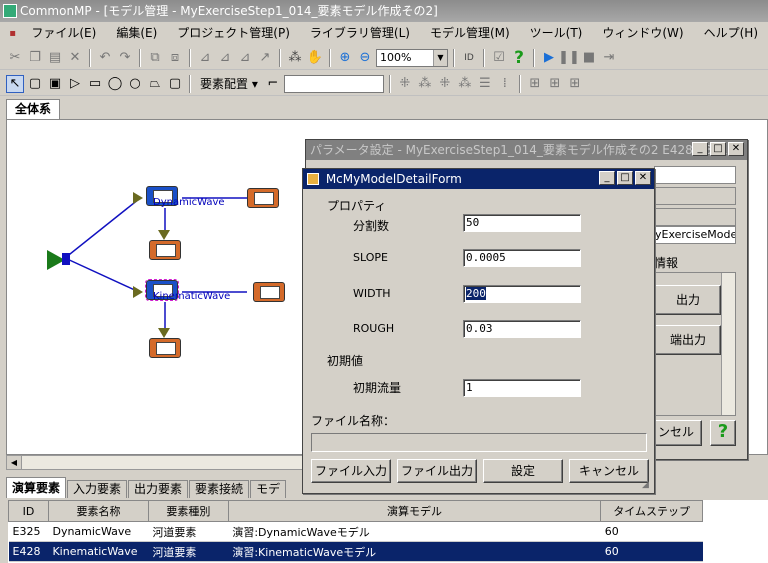  Describe the element at coordinates (155, 84) in the screenshot. I see `trapezoid-icon: ⏢` at that location.